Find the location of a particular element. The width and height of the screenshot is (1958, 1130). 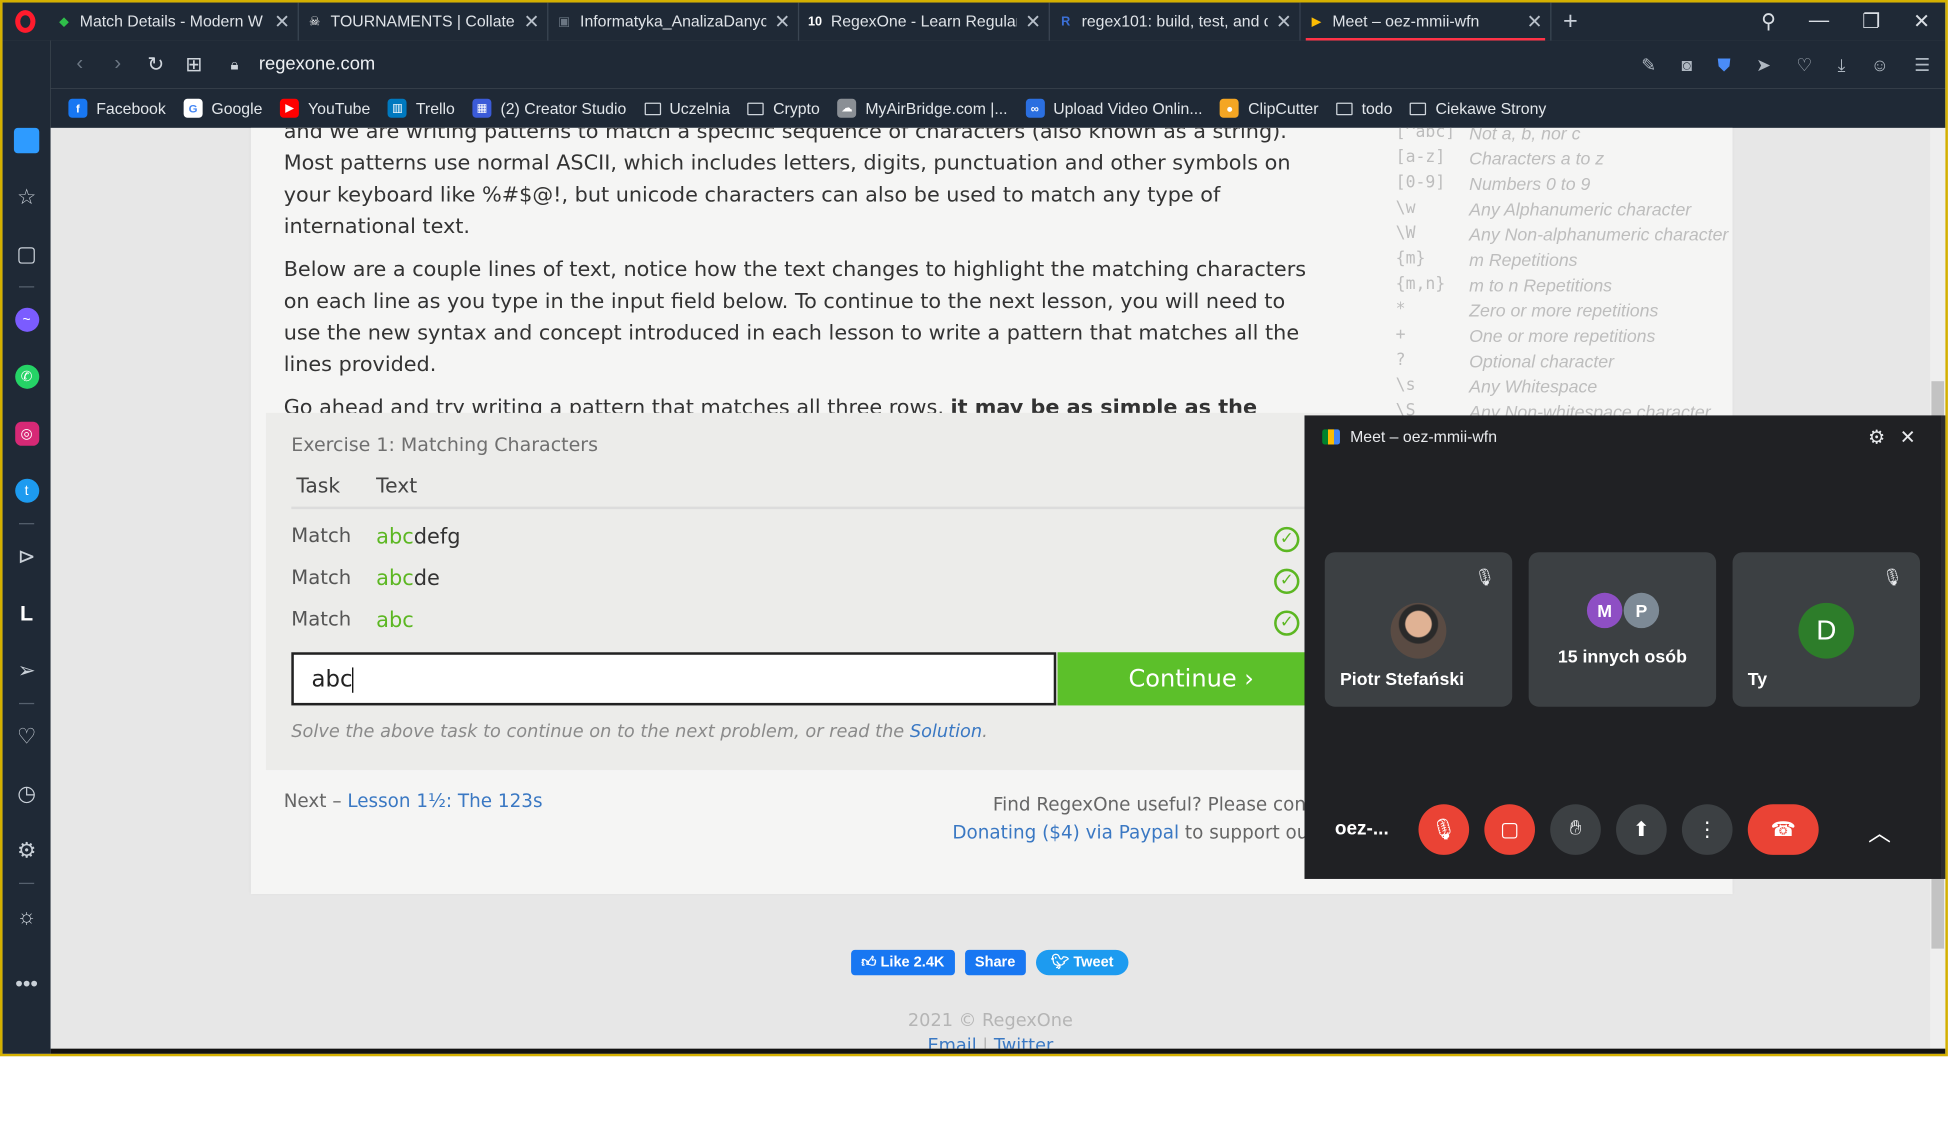

player-icon: ⊳ is located at coordinates (27, 556).